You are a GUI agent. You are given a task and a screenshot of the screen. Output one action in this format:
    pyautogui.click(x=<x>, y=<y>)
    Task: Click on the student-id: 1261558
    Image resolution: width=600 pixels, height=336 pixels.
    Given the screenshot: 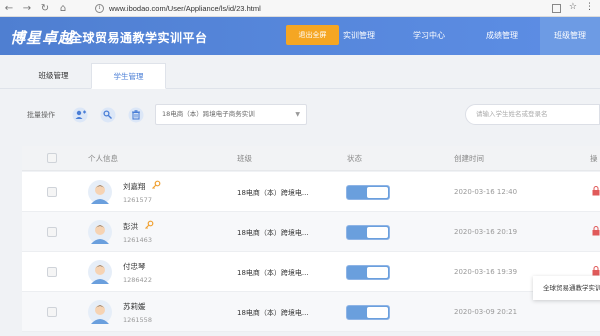 What is the action you would take?
    pyautogui.click(x=137, y=320)
    